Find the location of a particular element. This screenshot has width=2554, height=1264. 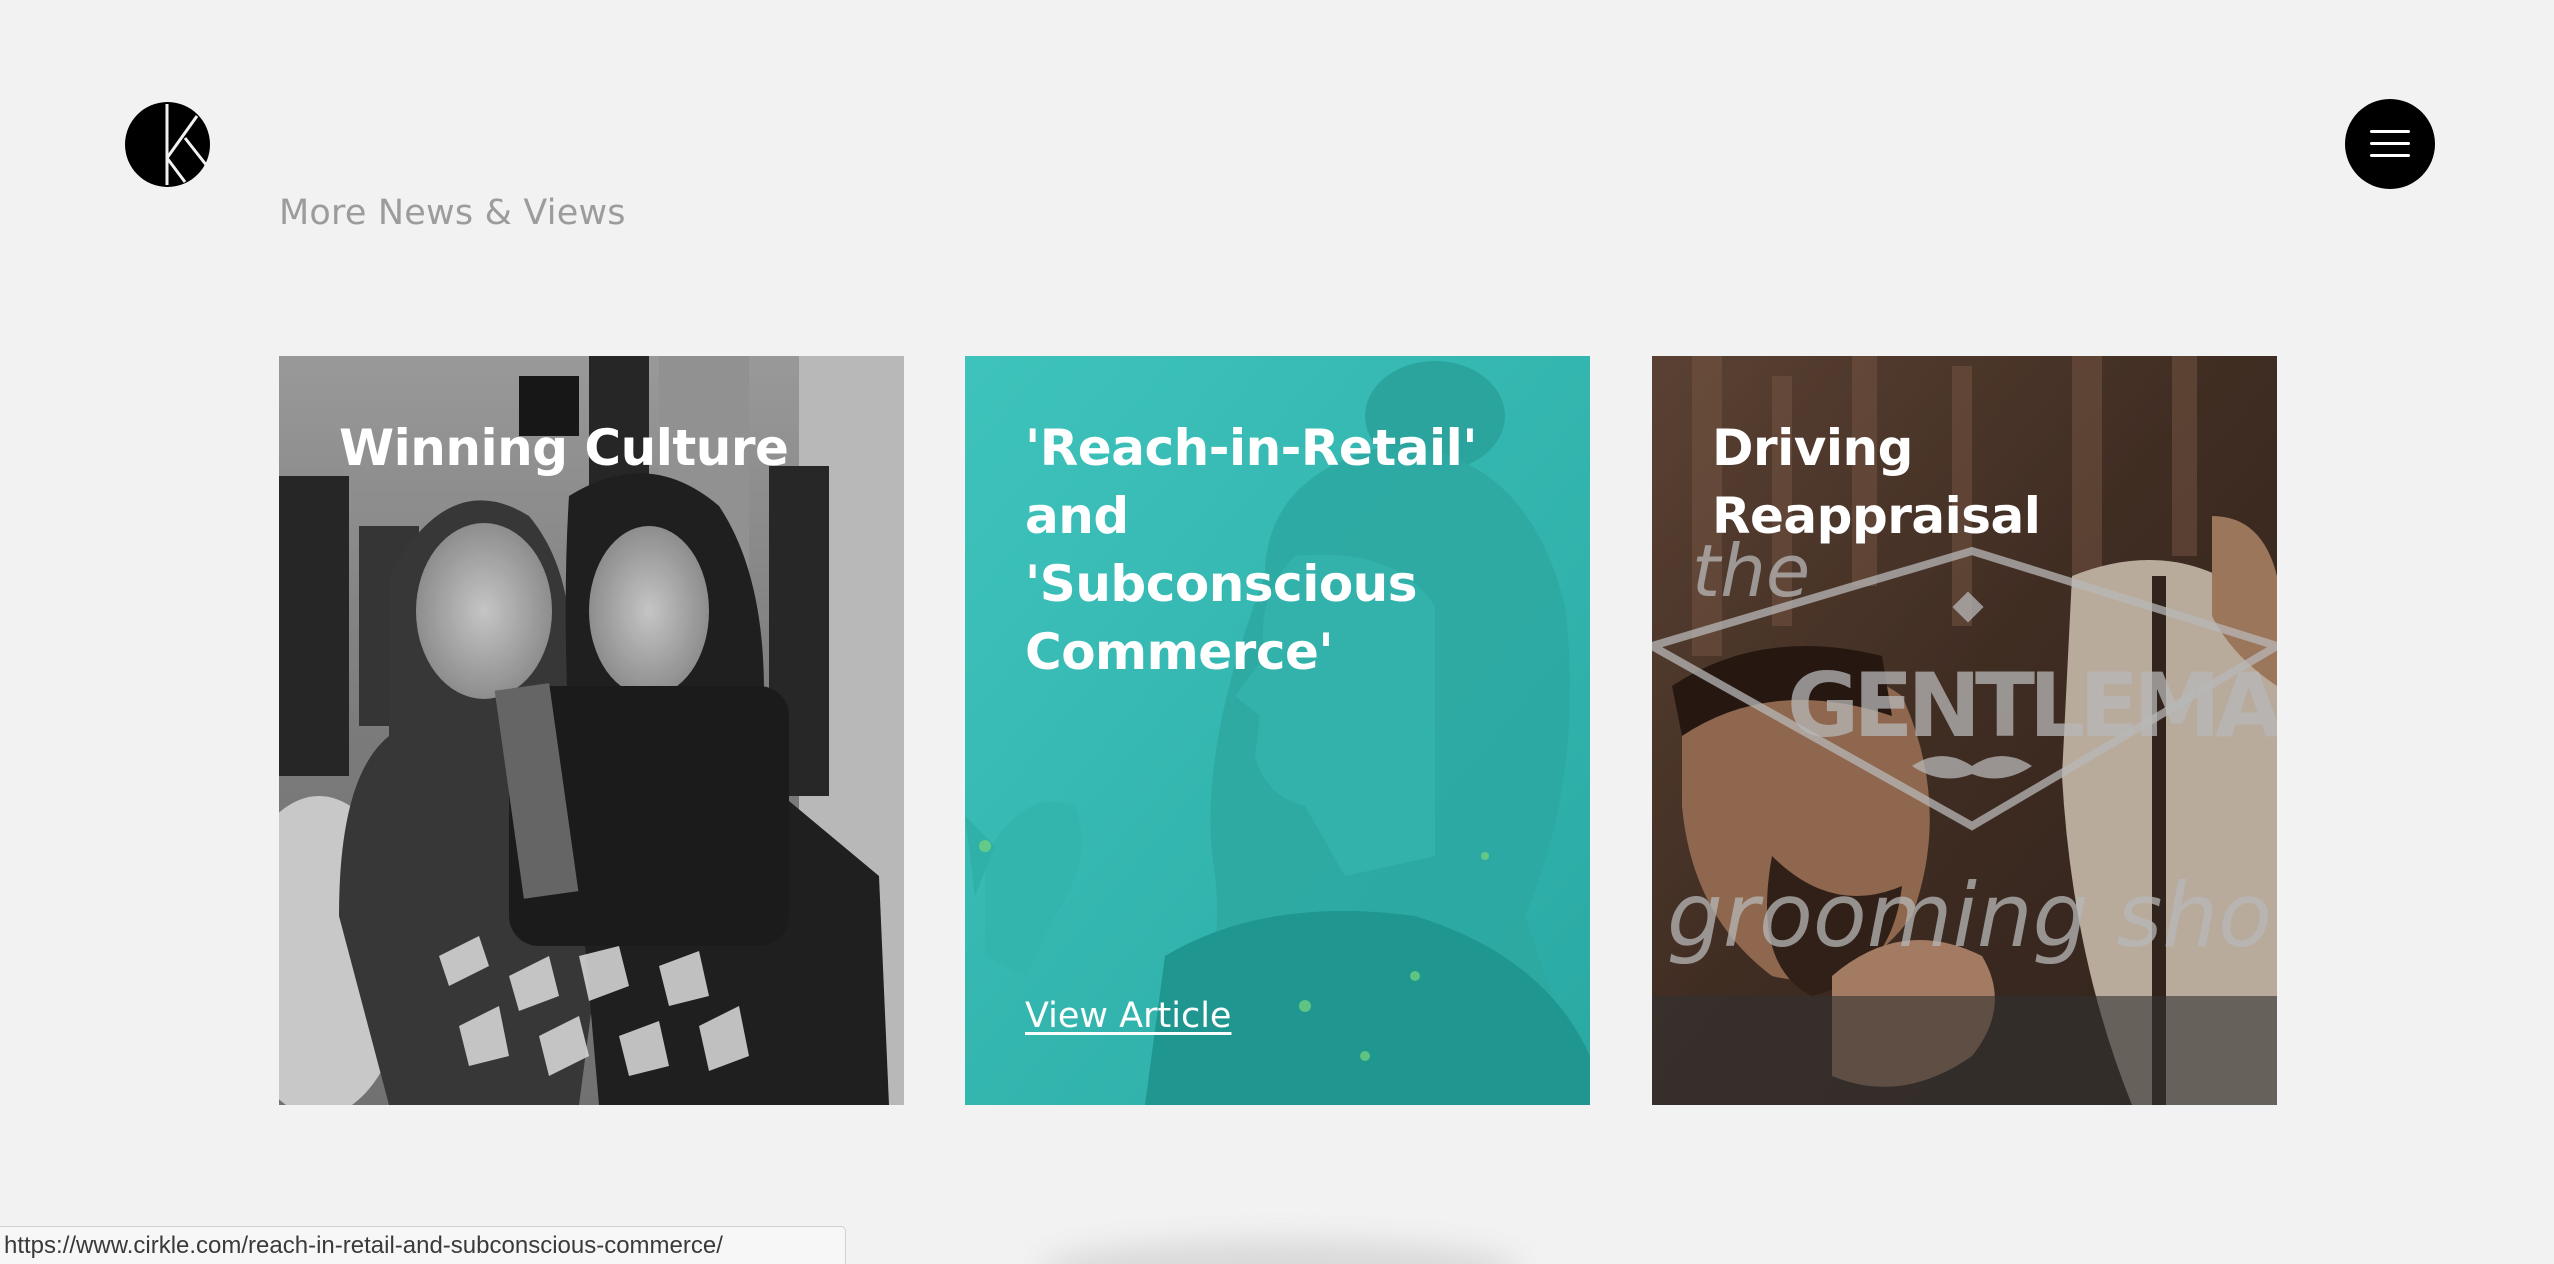

card-title: Driving Reappraisal is located at coordinates (1876, 482).